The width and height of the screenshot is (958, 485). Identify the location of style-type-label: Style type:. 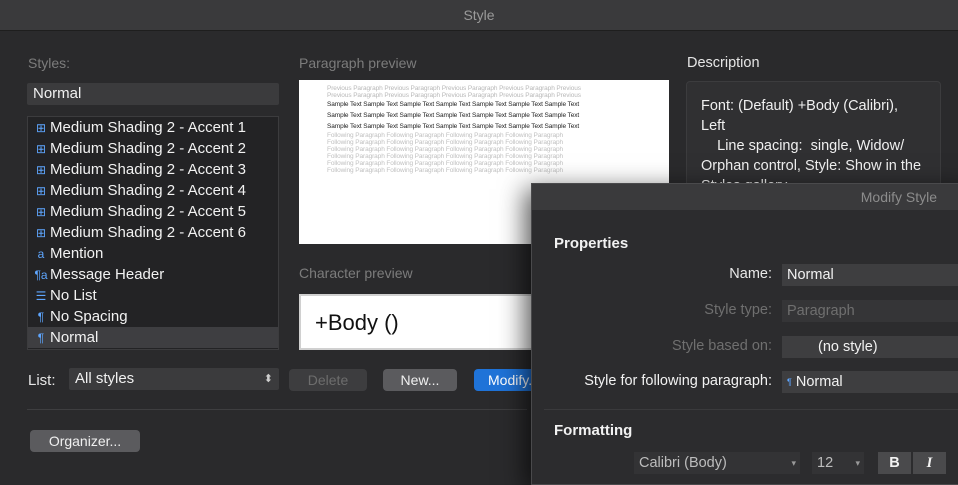
(738, 310).